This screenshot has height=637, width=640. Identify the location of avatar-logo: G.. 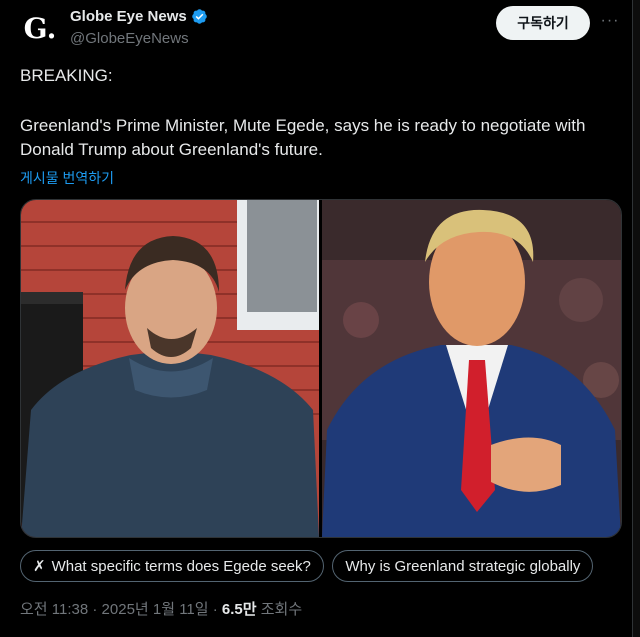
(40, 28).